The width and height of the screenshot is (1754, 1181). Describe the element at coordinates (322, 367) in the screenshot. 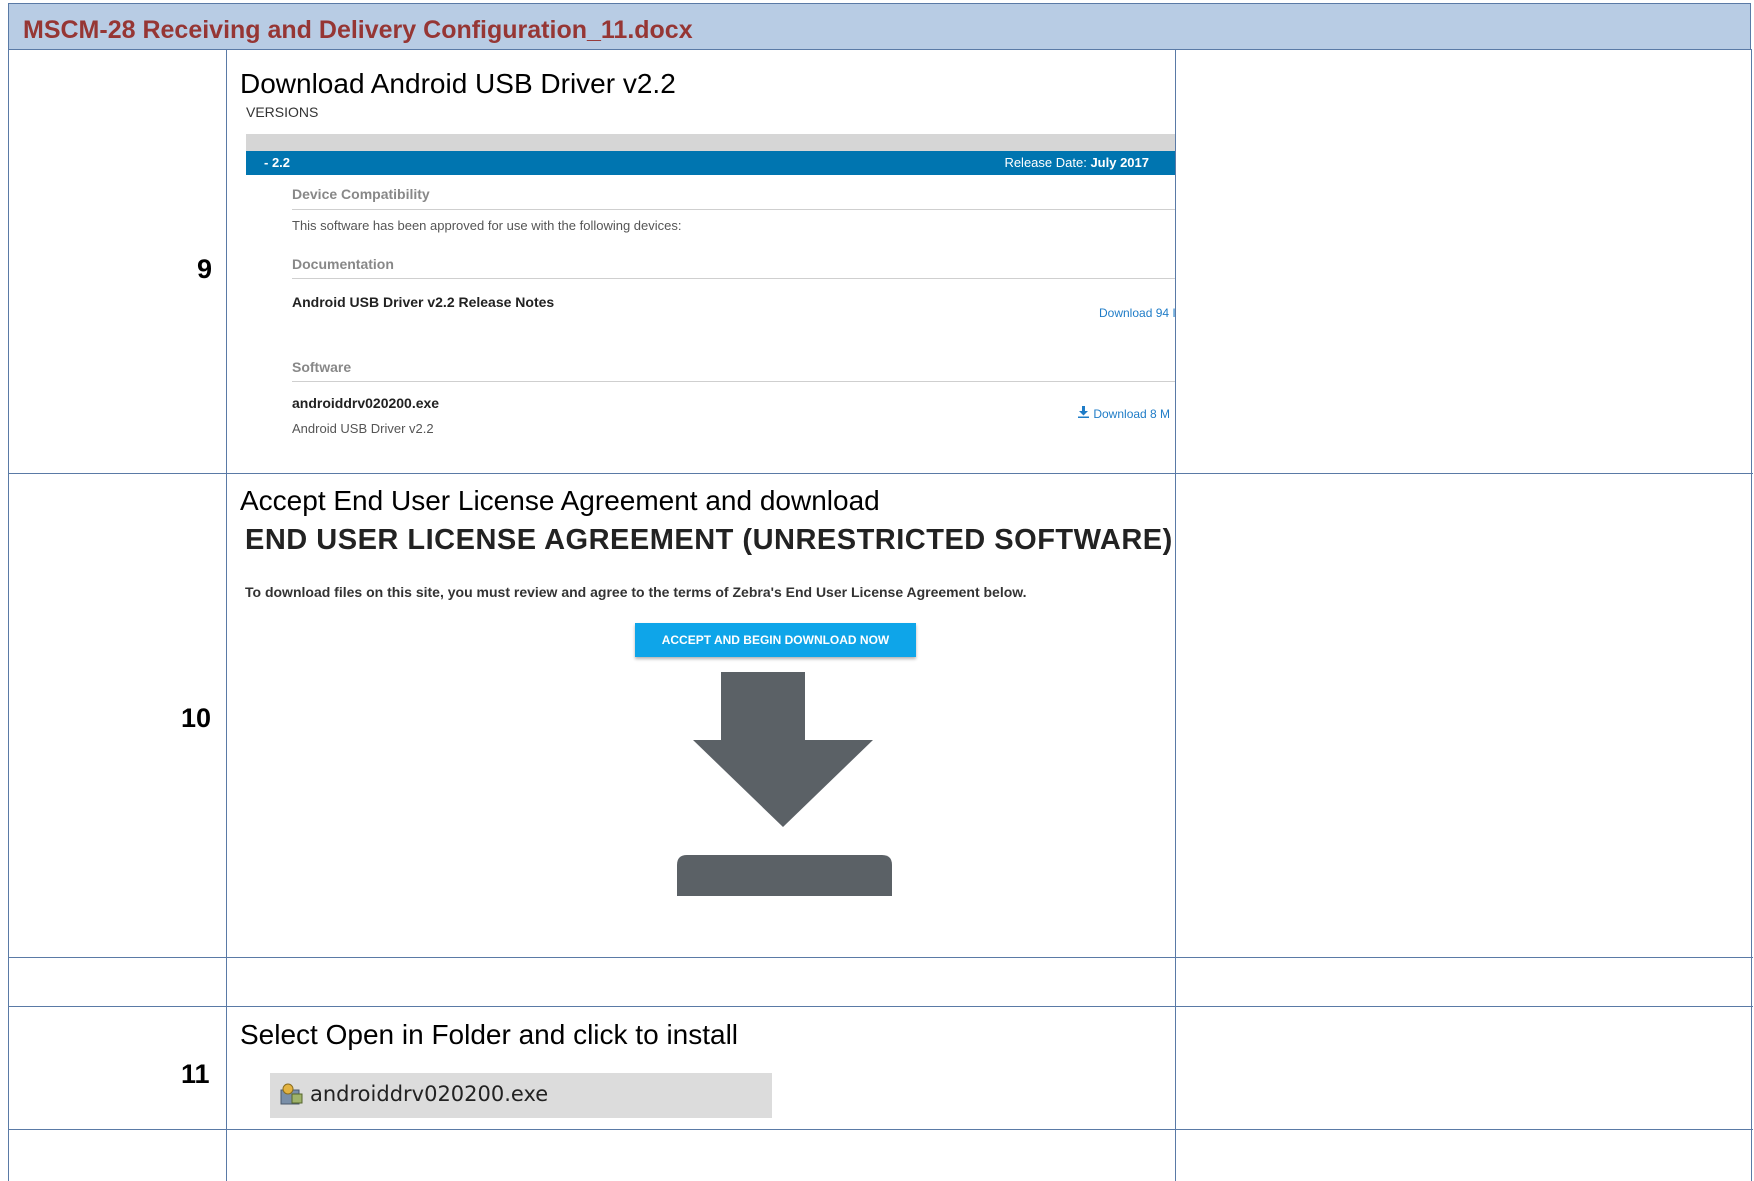

I see `software-title: Software` at that location.